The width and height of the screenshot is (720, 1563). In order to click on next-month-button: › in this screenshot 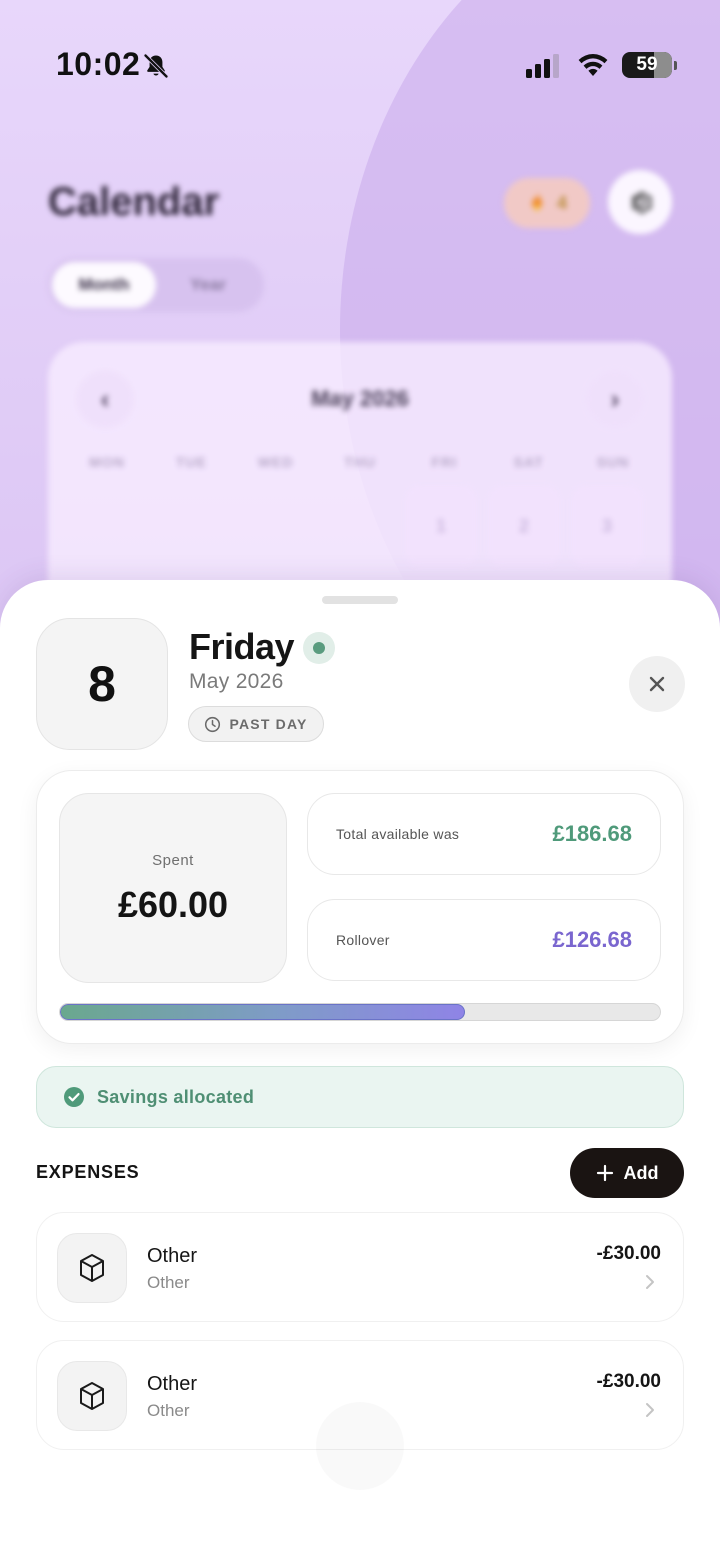, I will do `click(615, 399)`.